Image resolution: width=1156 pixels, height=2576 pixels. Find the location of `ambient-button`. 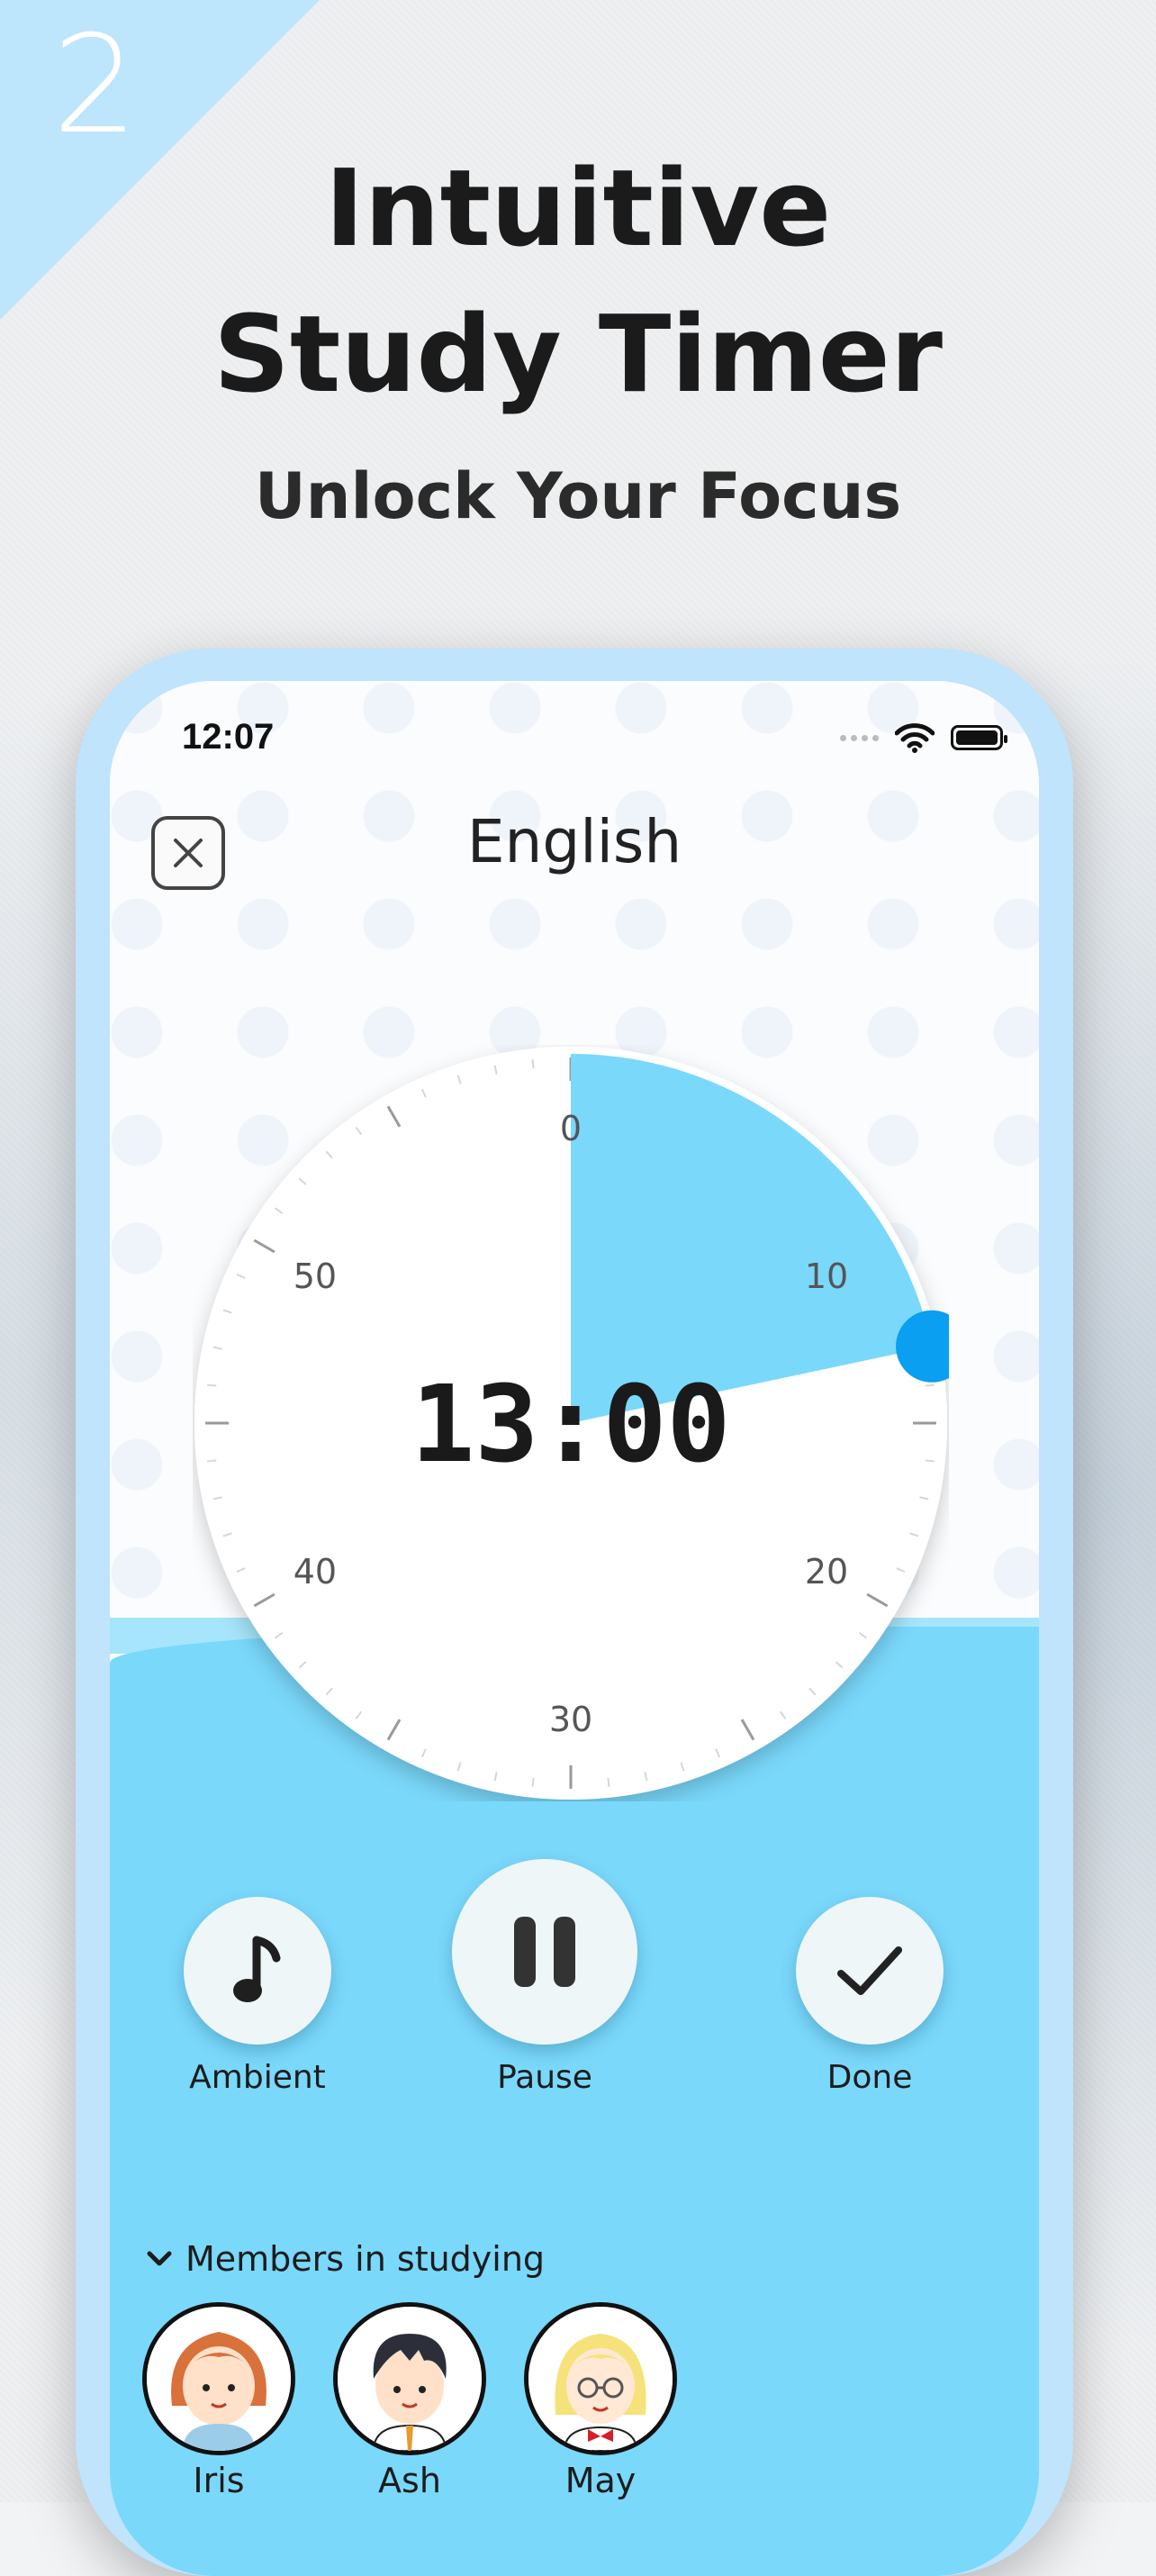

ambient-button is located at coordinates (257, 1971).